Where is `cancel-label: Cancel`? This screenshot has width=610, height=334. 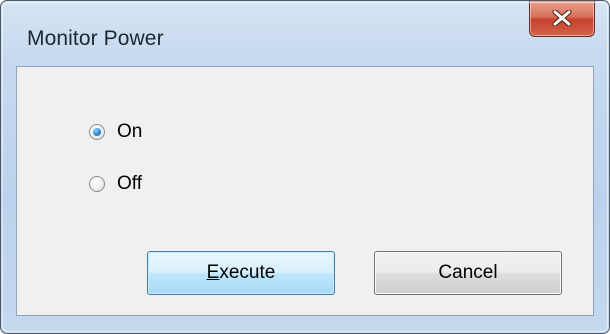
cancel-label: Cancel is located at coordinates (468, 272).